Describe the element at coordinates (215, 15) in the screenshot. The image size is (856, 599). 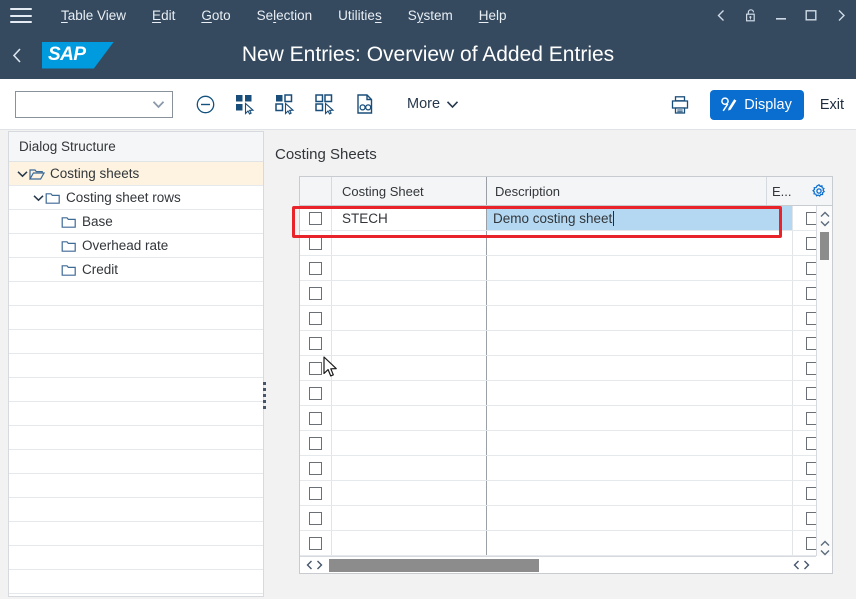
I see `menu-item-goto: Goto` at that location.